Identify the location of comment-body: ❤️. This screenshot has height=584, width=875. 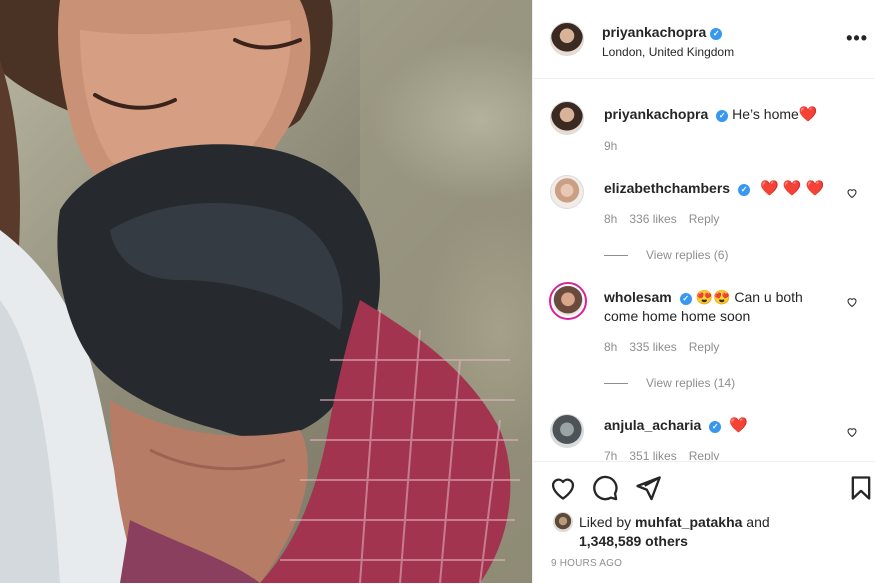
(738, 425).